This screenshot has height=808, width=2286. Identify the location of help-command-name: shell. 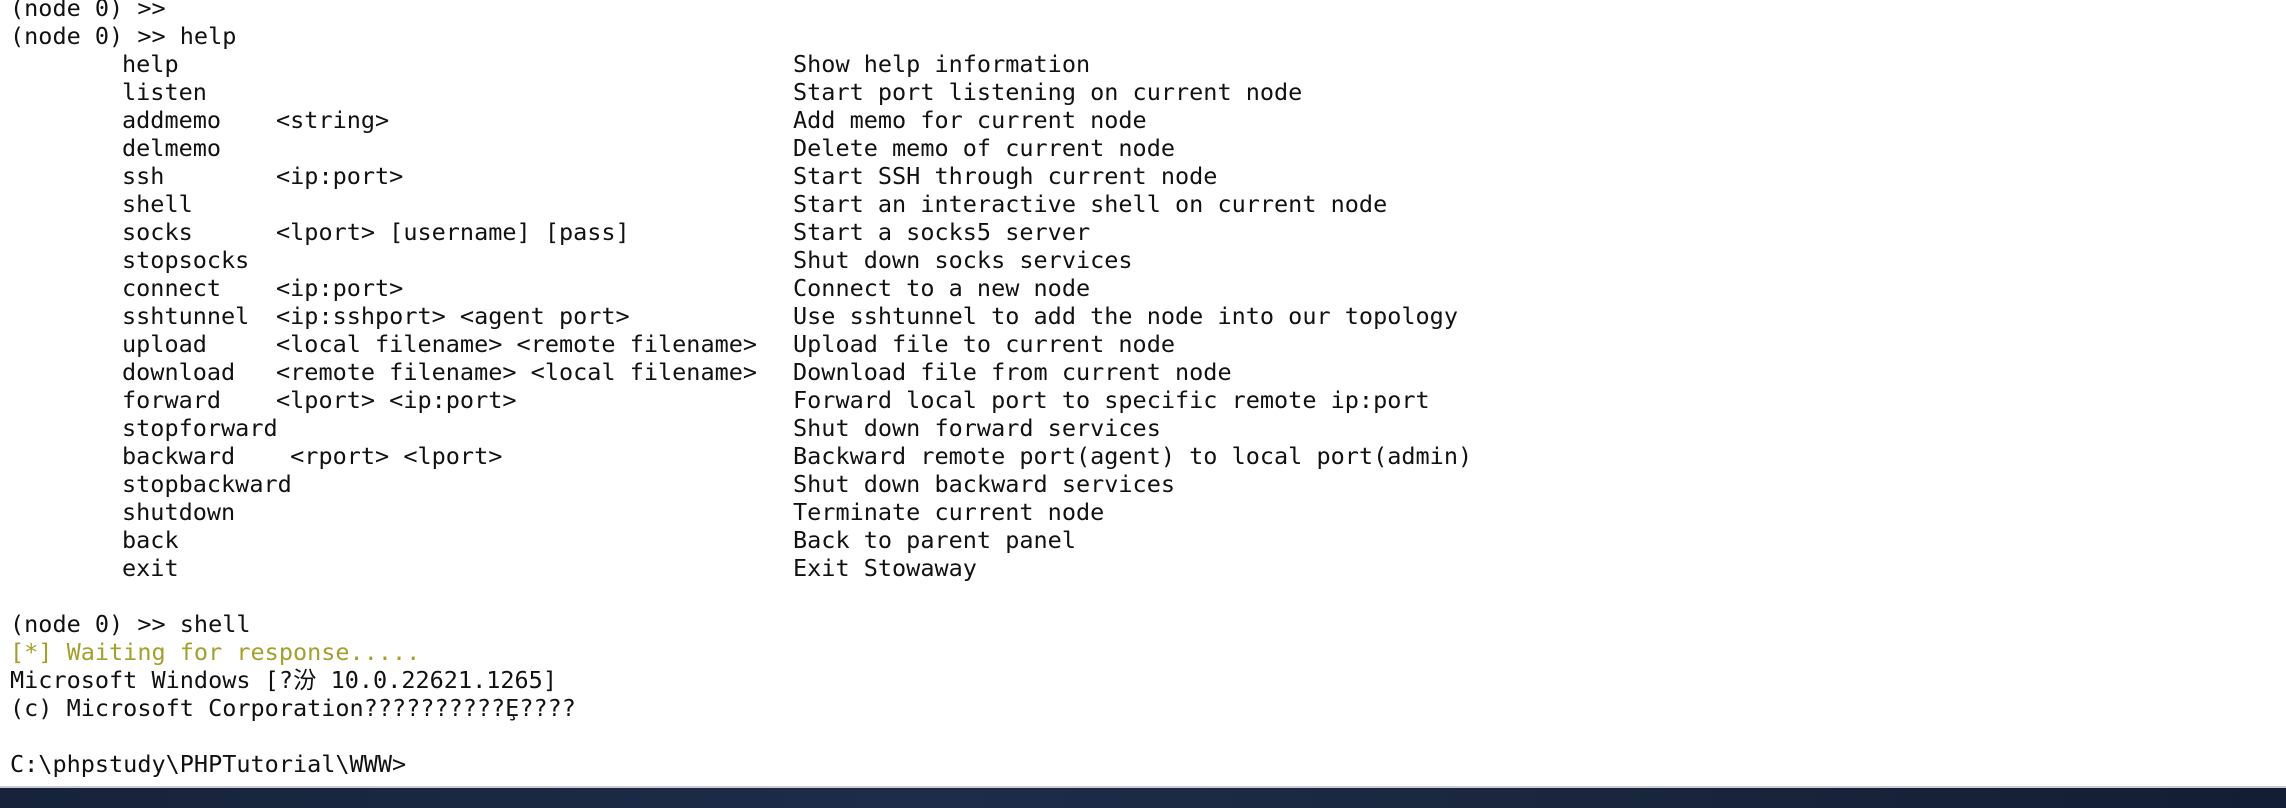
(157, 204).